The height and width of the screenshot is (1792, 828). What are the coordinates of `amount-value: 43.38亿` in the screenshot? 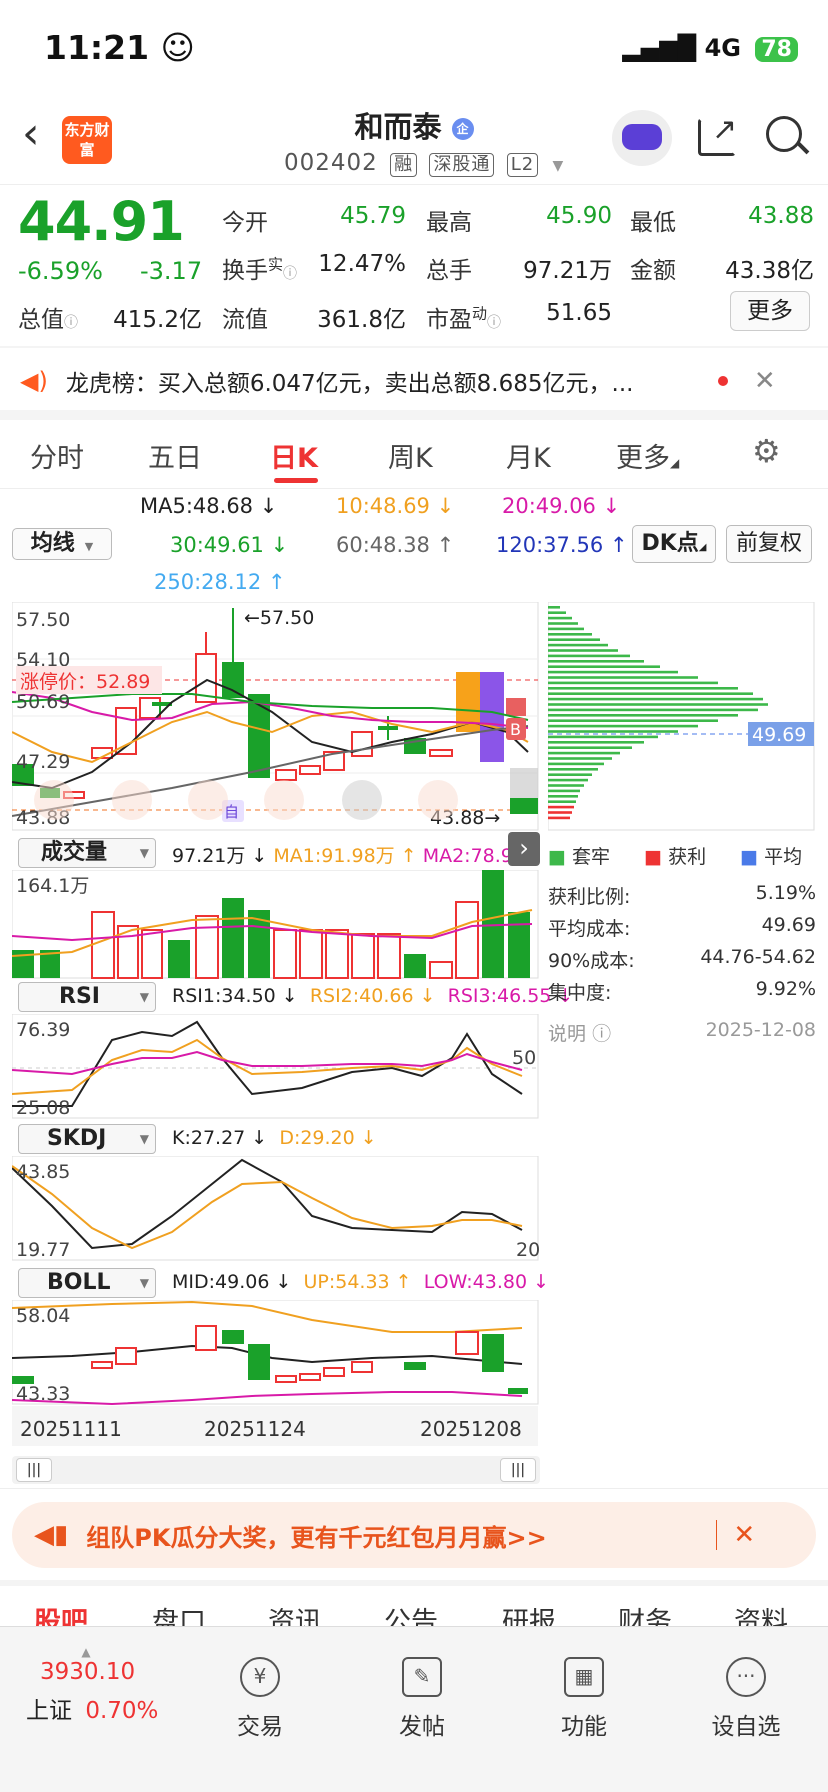 It's located at (769, 271).